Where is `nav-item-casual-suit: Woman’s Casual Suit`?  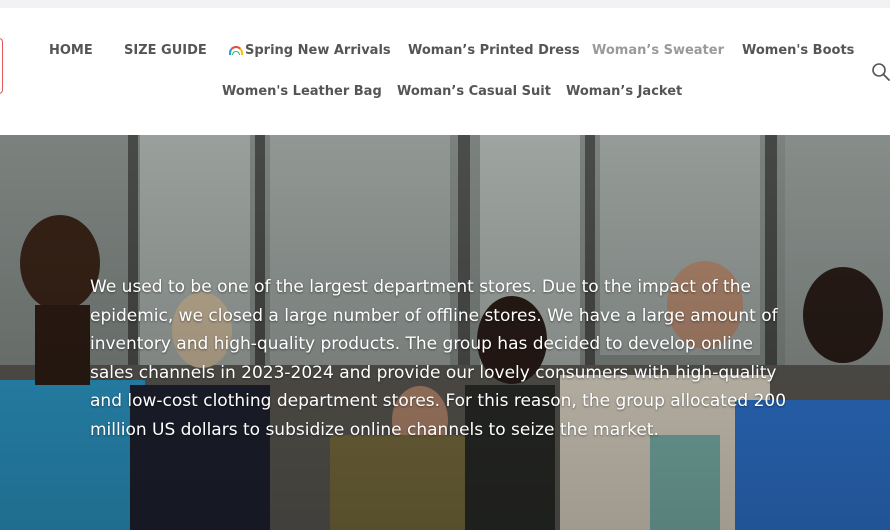 nav-item-casual-suit: Woman’s Casual Suit is located at coordinates (474, 92).